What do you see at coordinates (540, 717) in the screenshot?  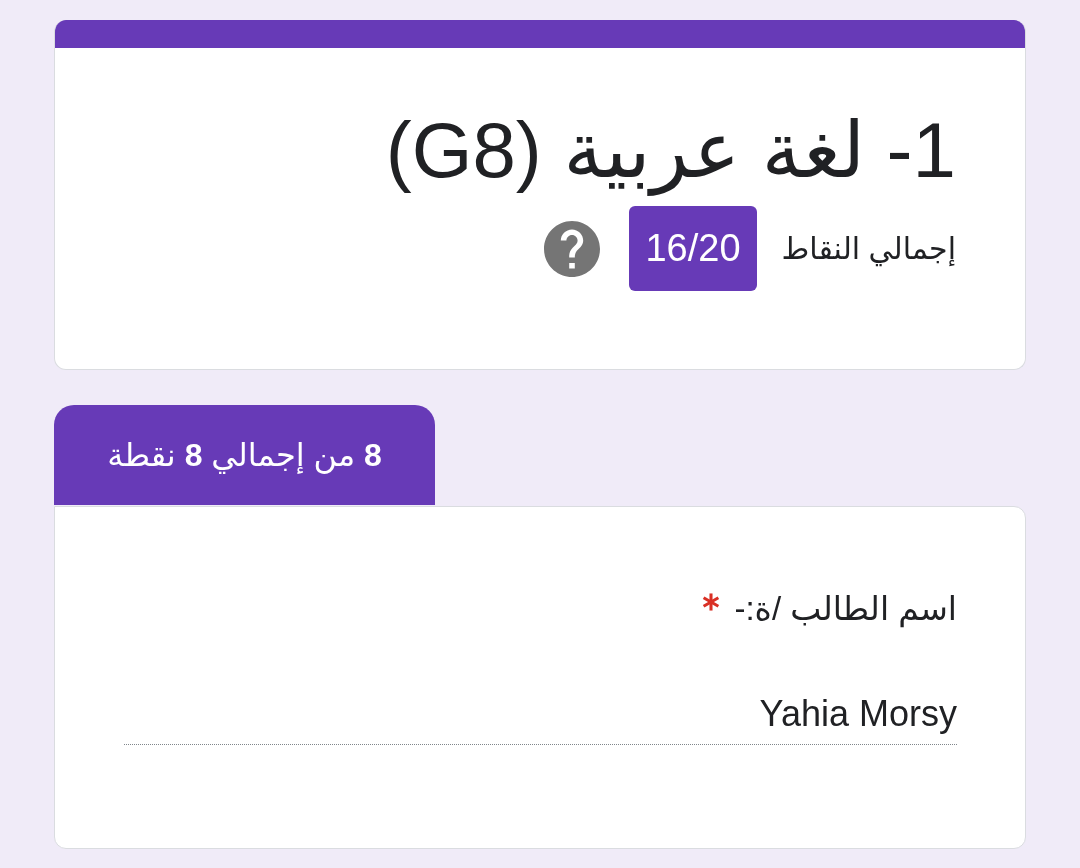 I see `answer-field: Yahia Morsy` at bounding box center [540, 717].